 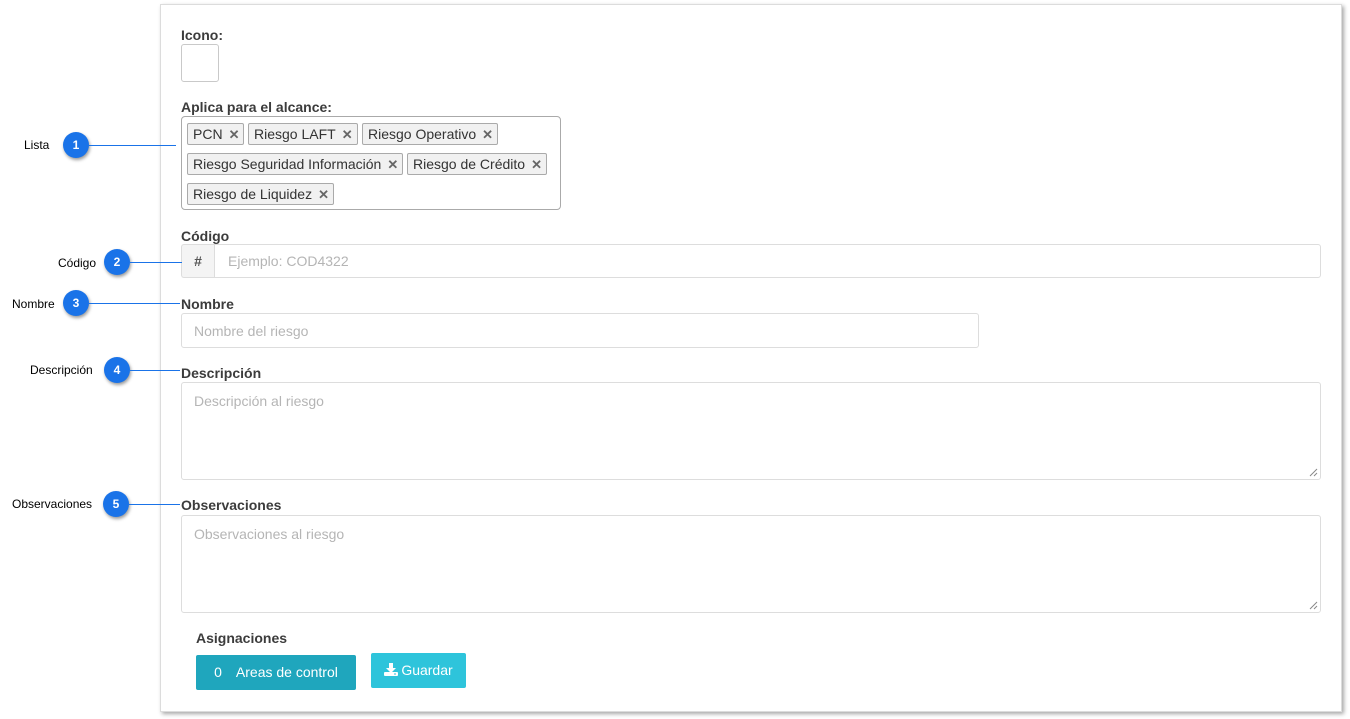 What do you see at coordinates (202, 35) in the screenshot?
I see `icono-label: Icono:` at bounding box center [202, 35].